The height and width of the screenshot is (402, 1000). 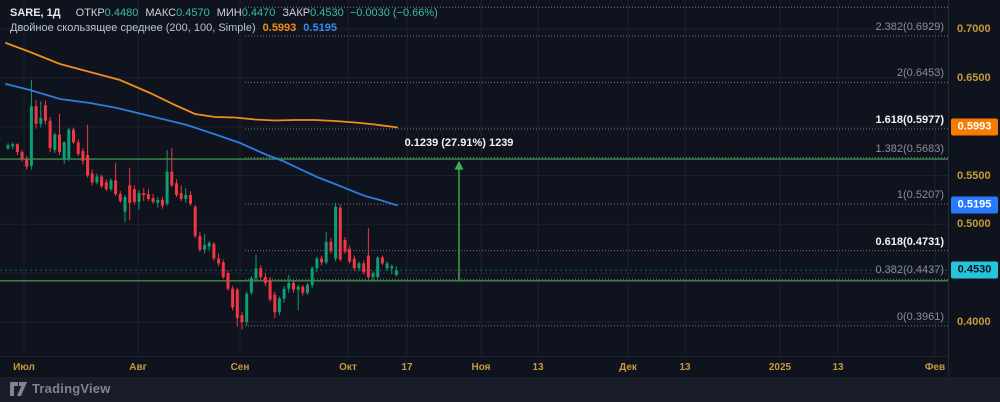 What do you see at coordinates (258, 13) in the screenshot?
I see `low-value: 0.4470` at bounding box center [258, 13].